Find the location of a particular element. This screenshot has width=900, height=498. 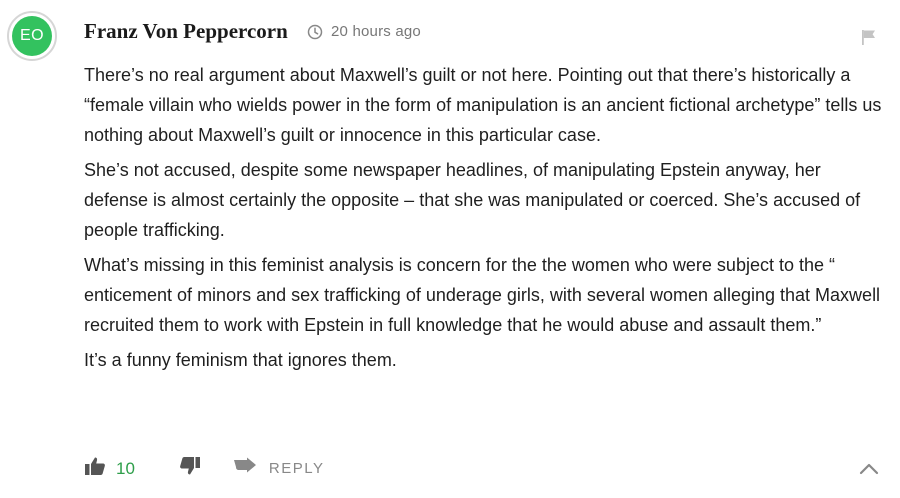

comment-paragraph: It’s a funny feminism that ignores them. is located at coordinates (240, 360).